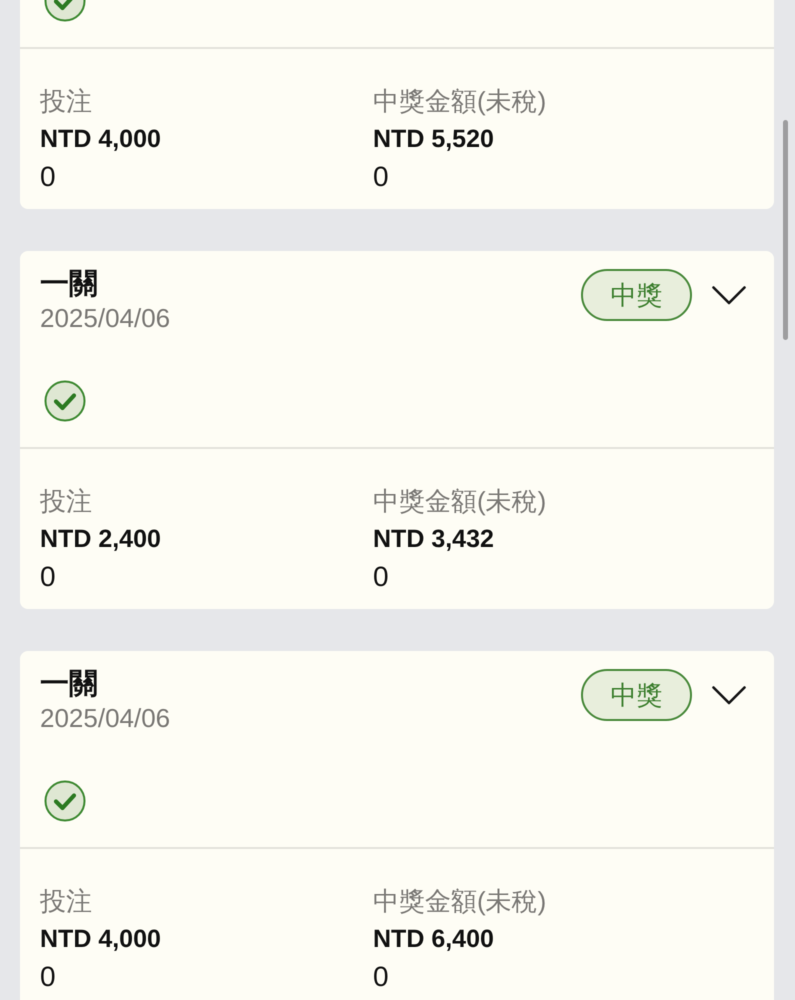  Describe the element at coordinates (433, 139) in the screenshot. I see `stat-amount: NTD 5,520` at that location.